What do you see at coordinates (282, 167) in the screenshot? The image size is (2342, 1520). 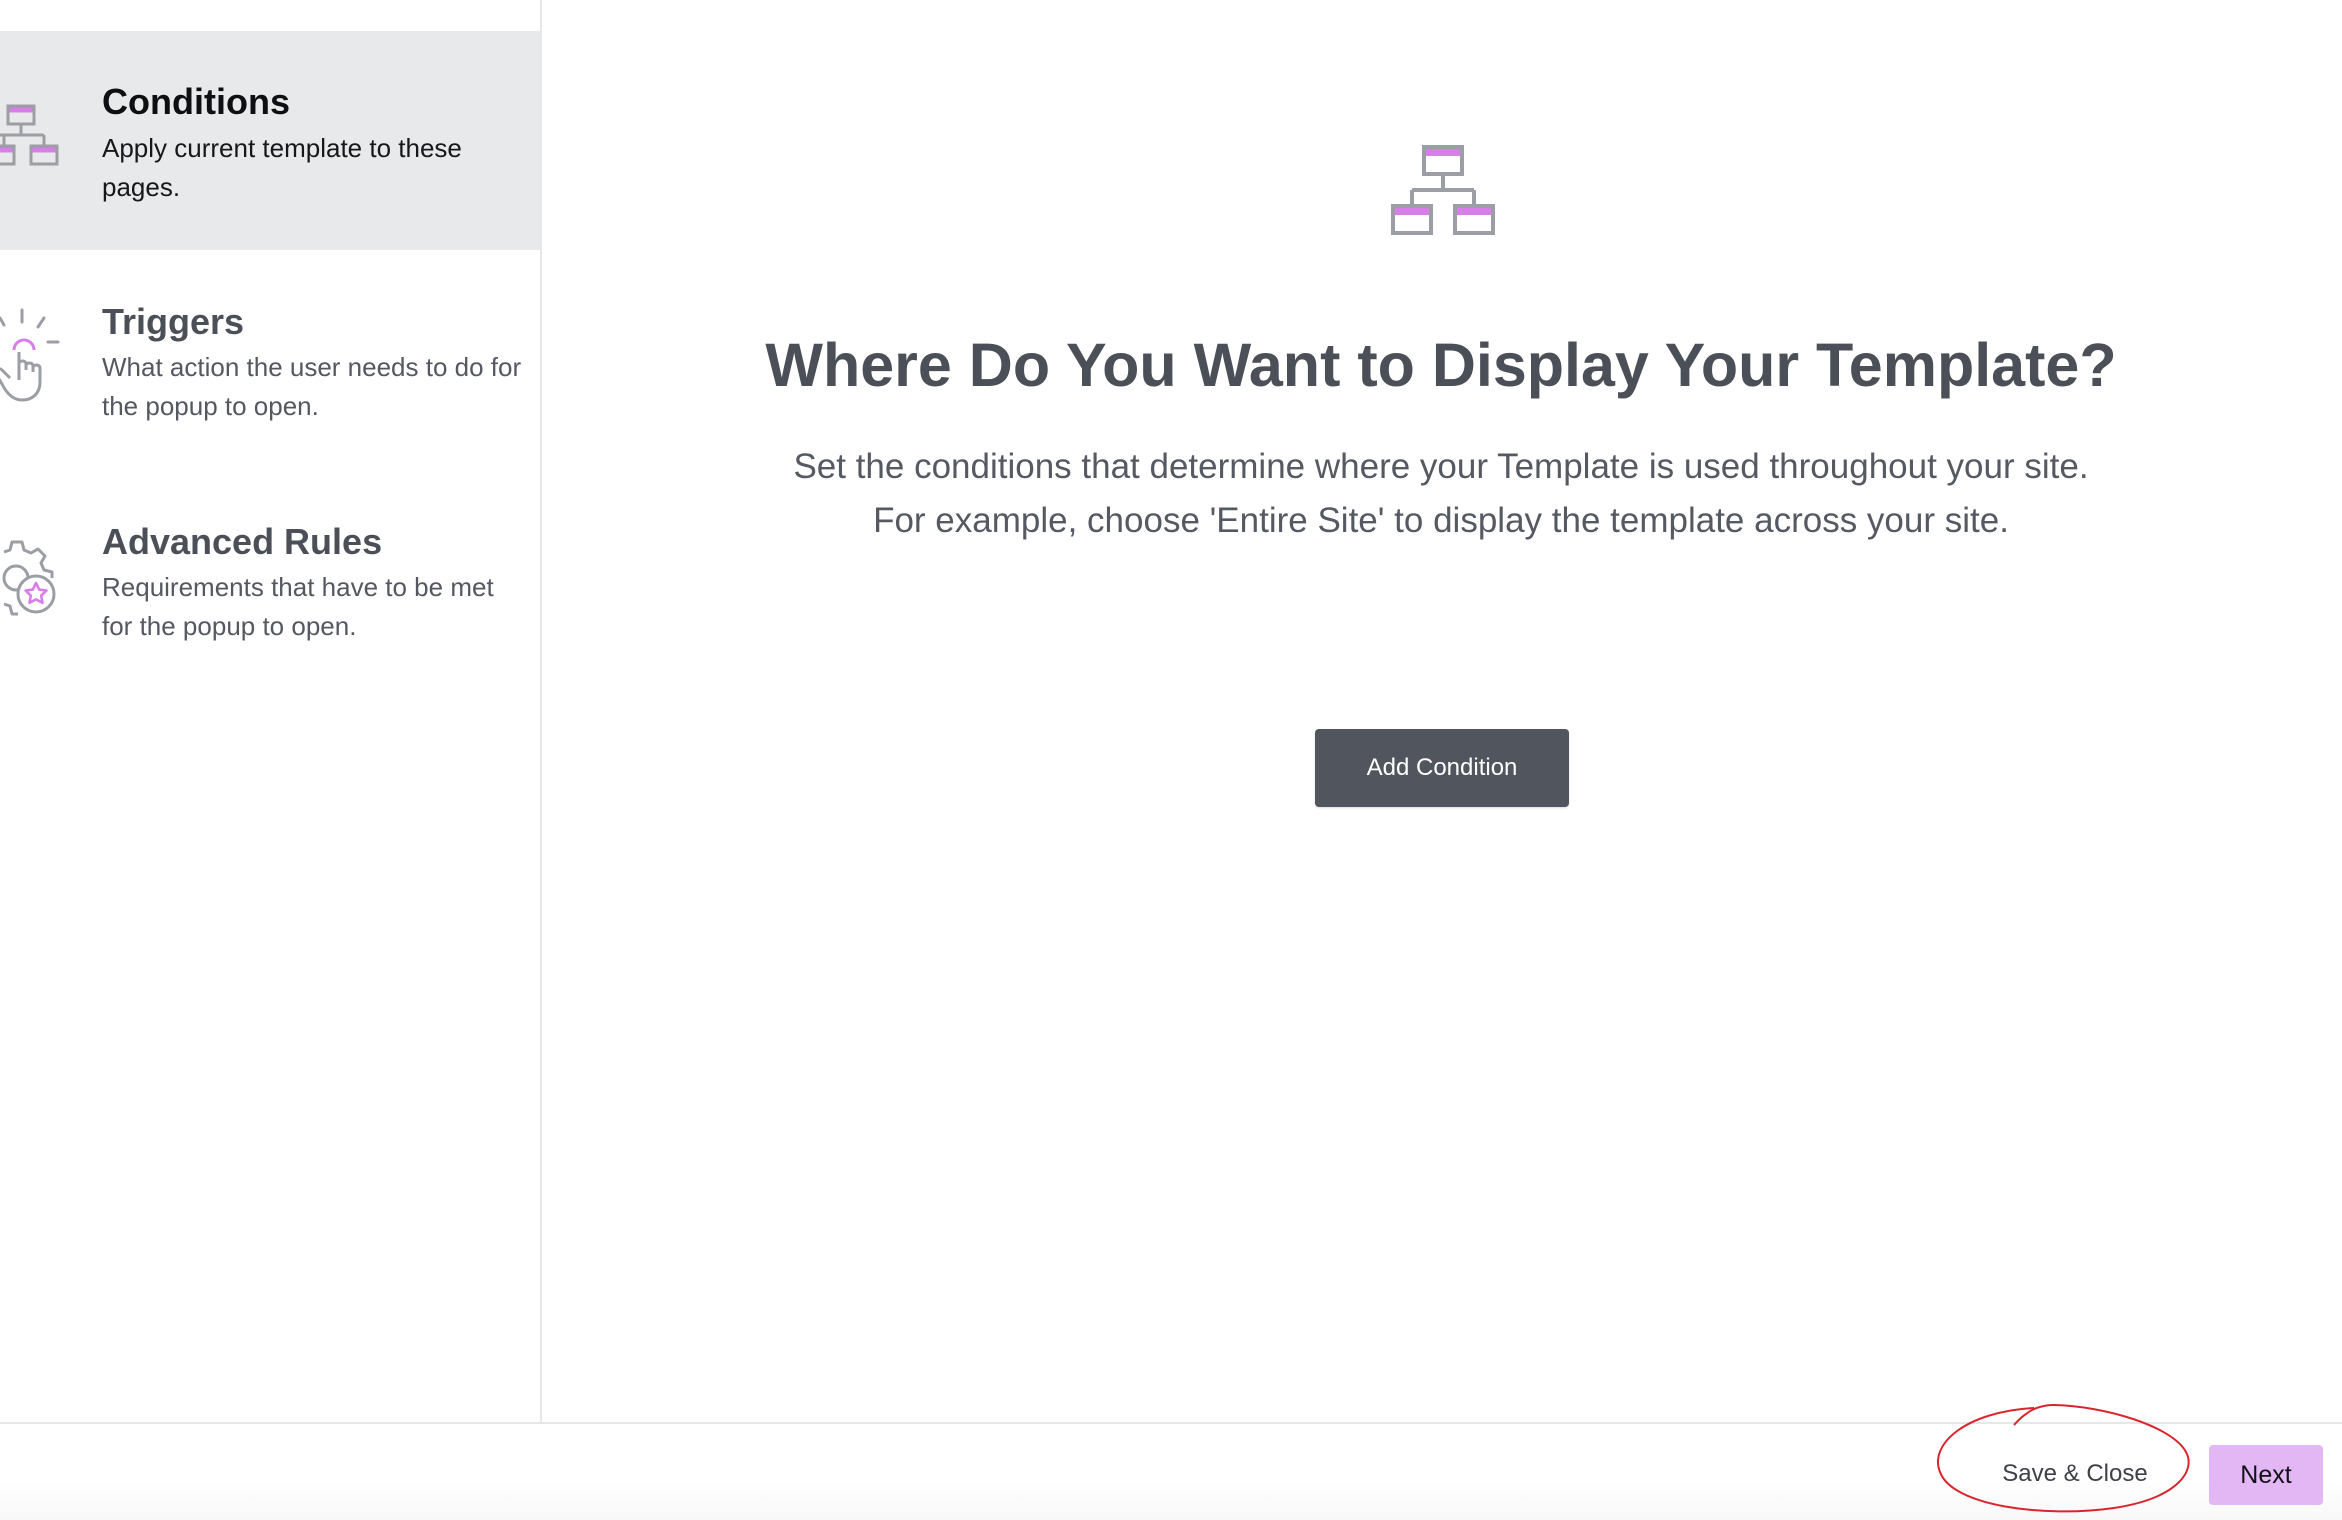 I see `sidebar-item-description: Apply current template to these pages.` at bounding box center [282, 167].